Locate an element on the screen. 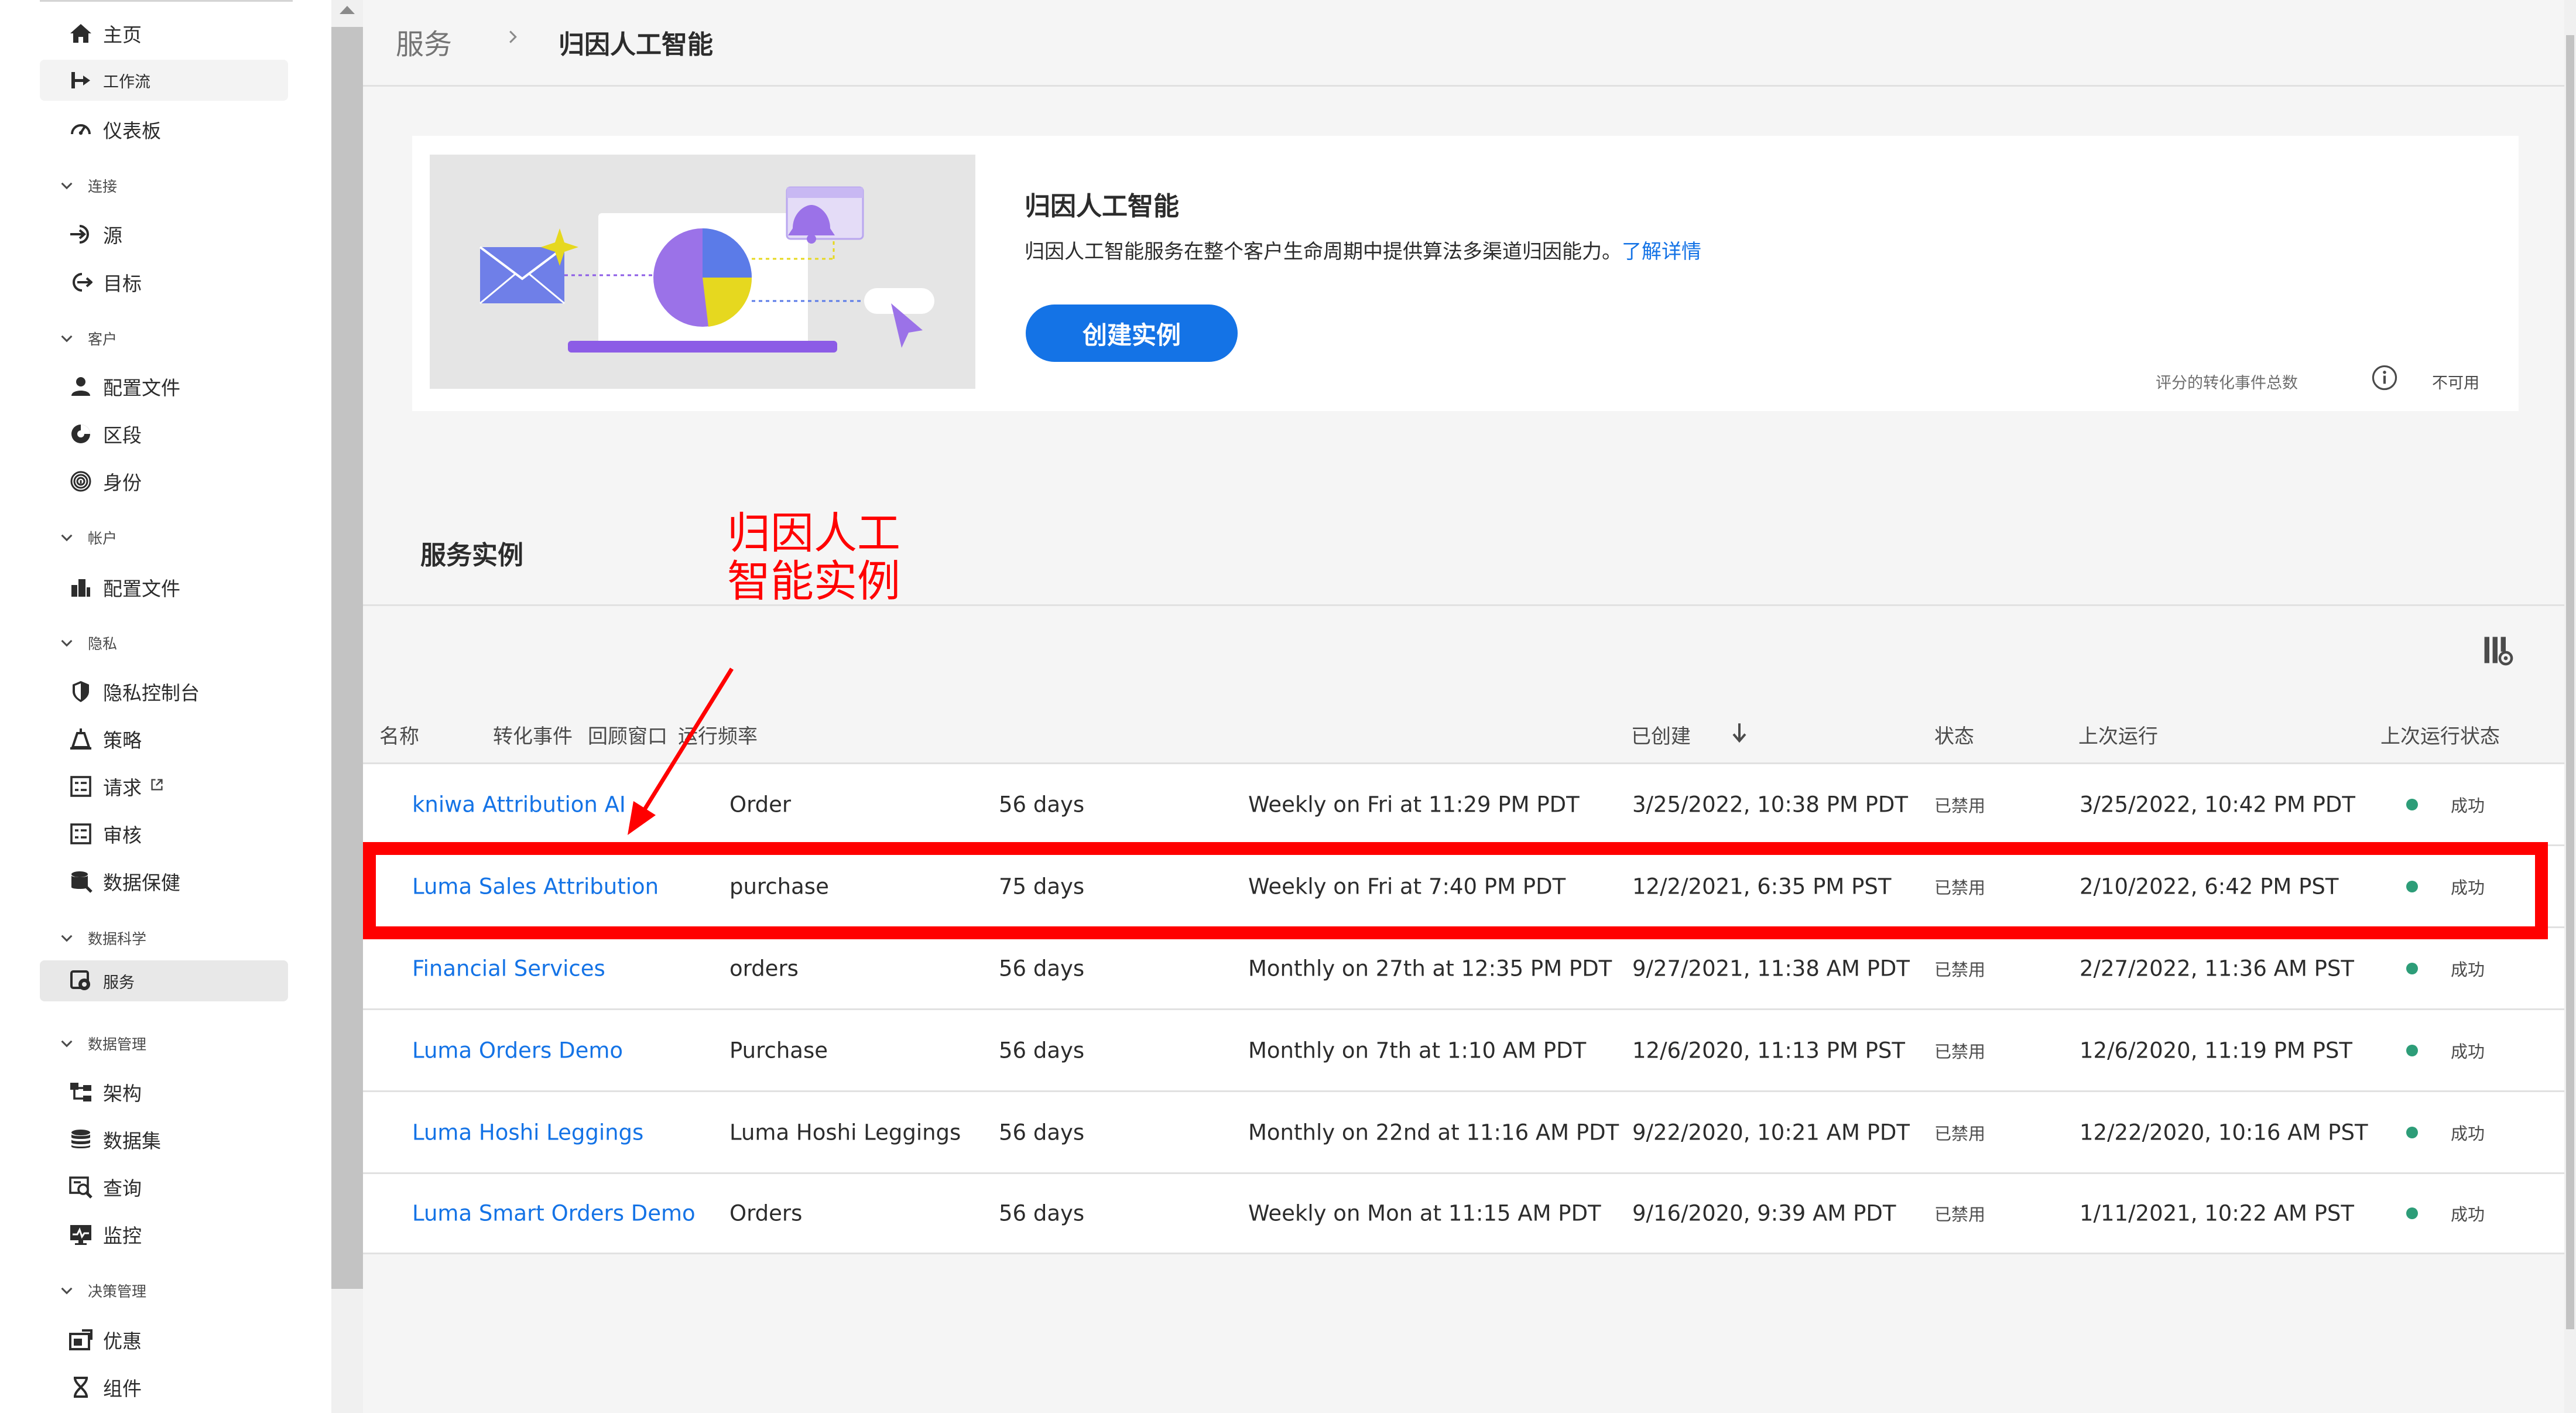 The height and width of the screenshot is (1413, 2576). section-label: 数据科学 is located at coordinates (117, 938).